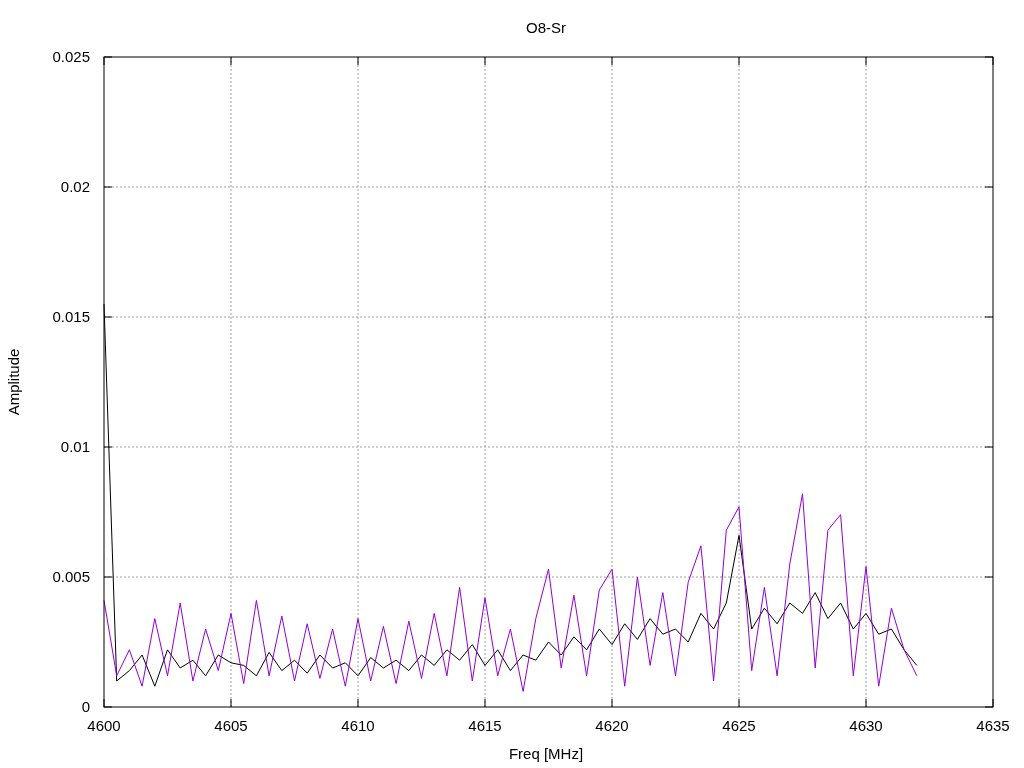 Image resolution: width=1024 pixels, height=768 pixels. What do you see at coordinates (993, 725) in the screenshot?
I see `tick-label: 4635` at bounding box center [993, 725].